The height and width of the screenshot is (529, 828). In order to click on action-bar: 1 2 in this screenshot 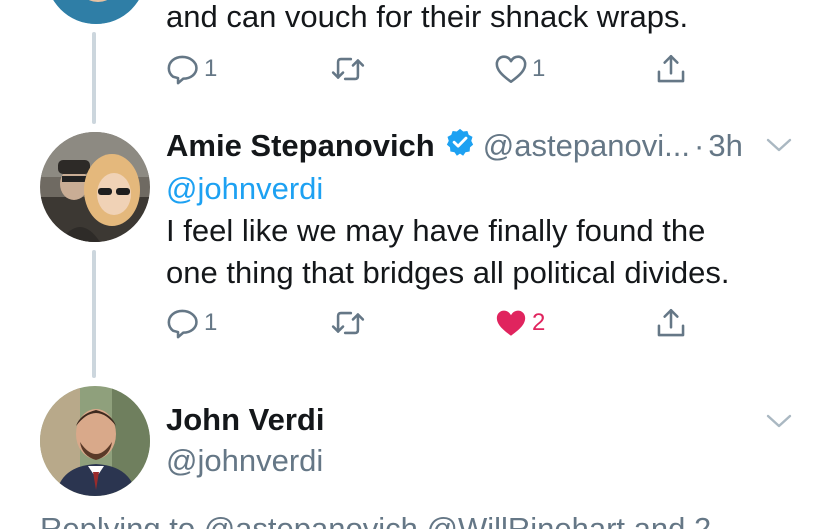, I will do `click(436, 326)`.